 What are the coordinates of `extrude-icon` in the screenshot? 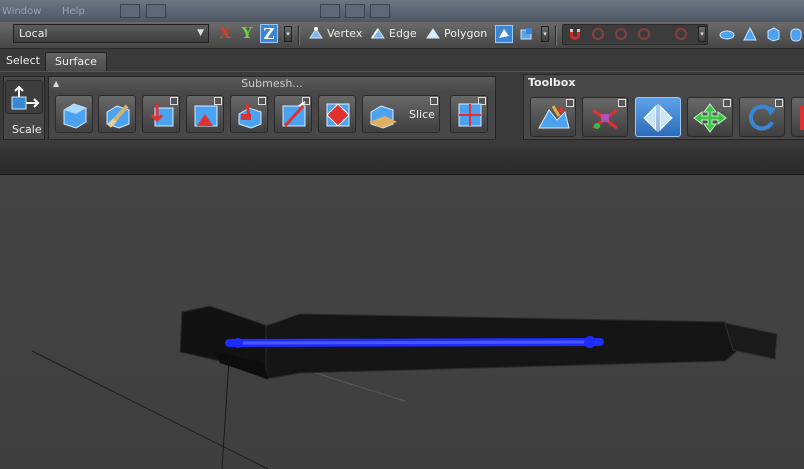 It's located at (75, 116).